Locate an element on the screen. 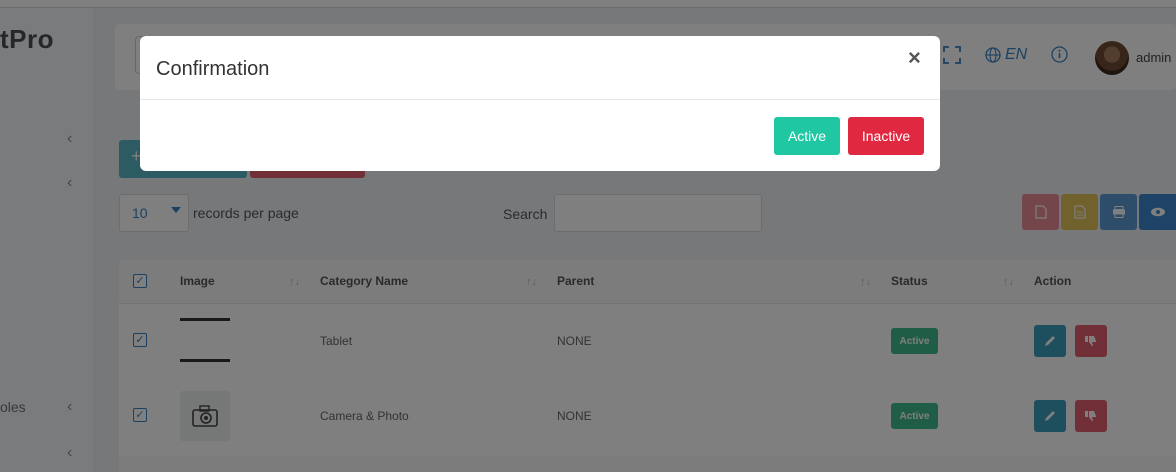 Image resolution: width=1176 pixels, height=472 pixels. close-icon: × is located at coordinates (914, 58).